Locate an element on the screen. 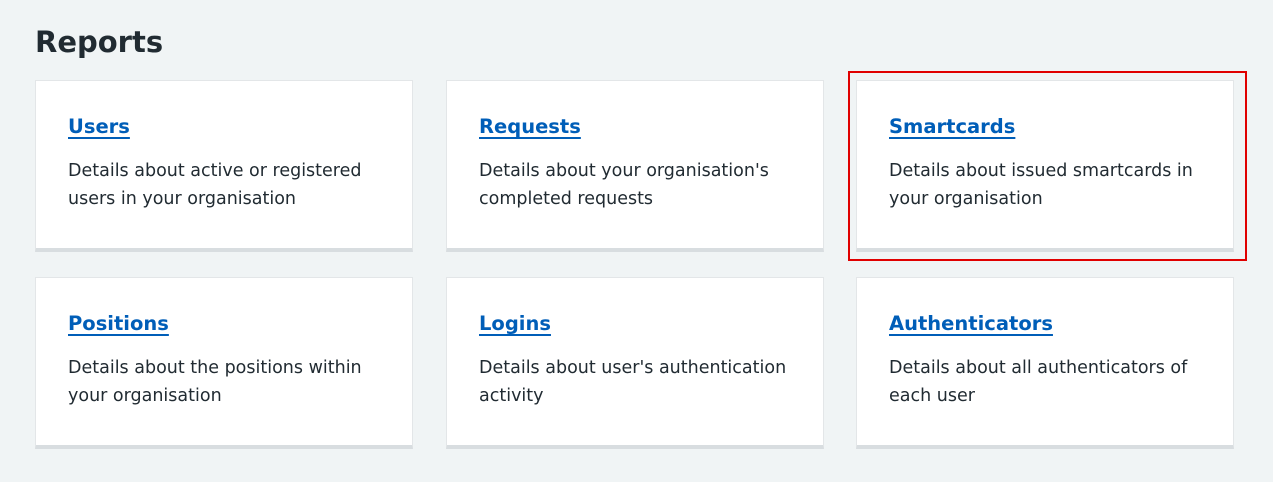 This screenshot has width=1273, height=482. authenticators-report-link: Authenticators is located at coordinates (971, 324).